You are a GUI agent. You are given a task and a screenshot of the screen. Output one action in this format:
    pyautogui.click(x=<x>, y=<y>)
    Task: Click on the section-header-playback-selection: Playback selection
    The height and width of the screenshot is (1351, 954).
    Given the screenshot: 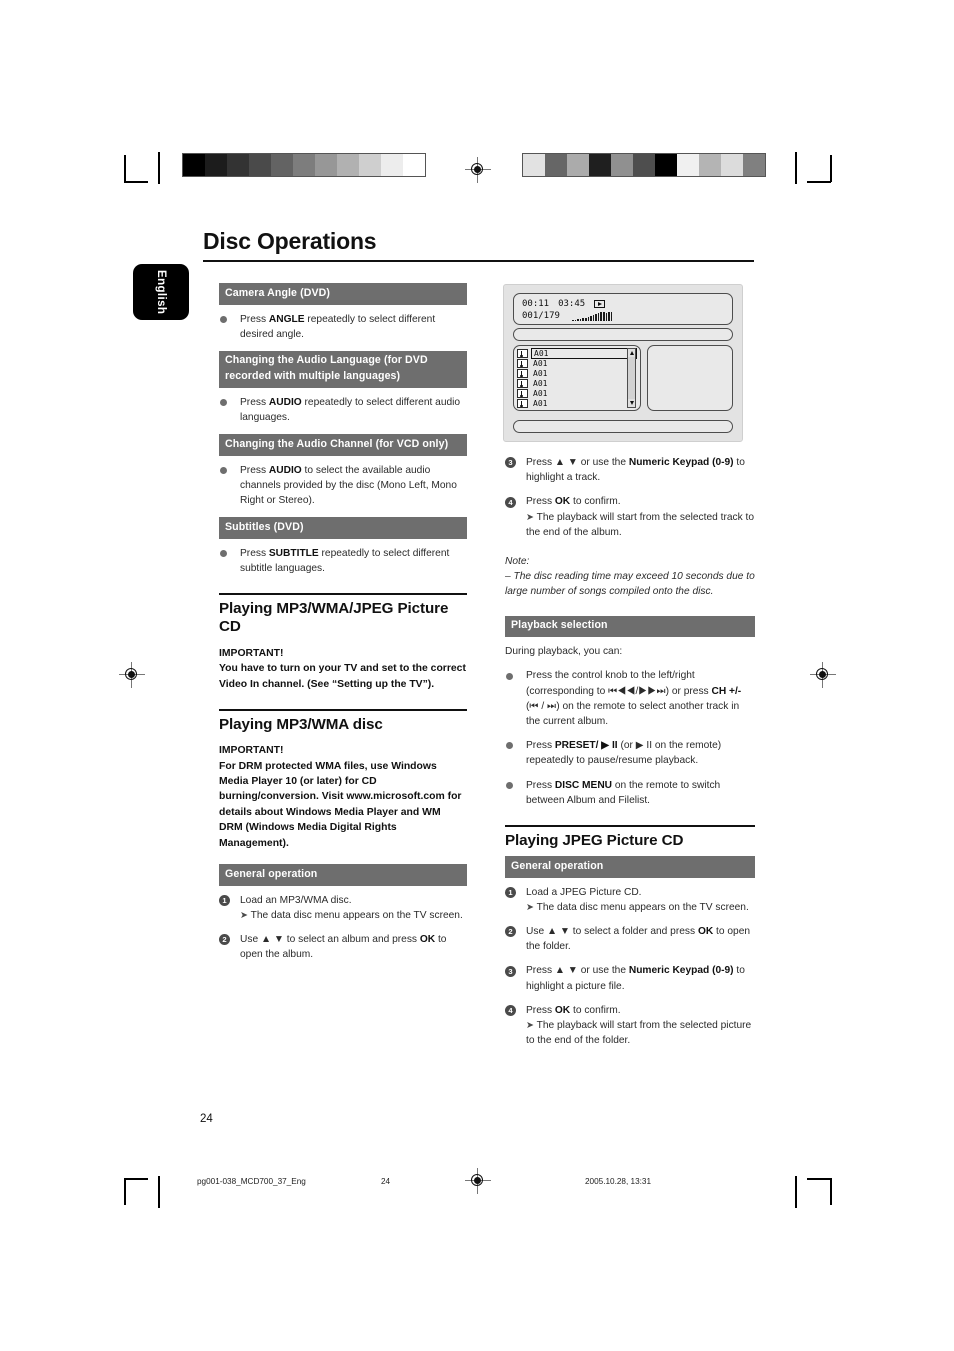 What is the action you would take?
    pyautogui.click(x=630, y=626)
    